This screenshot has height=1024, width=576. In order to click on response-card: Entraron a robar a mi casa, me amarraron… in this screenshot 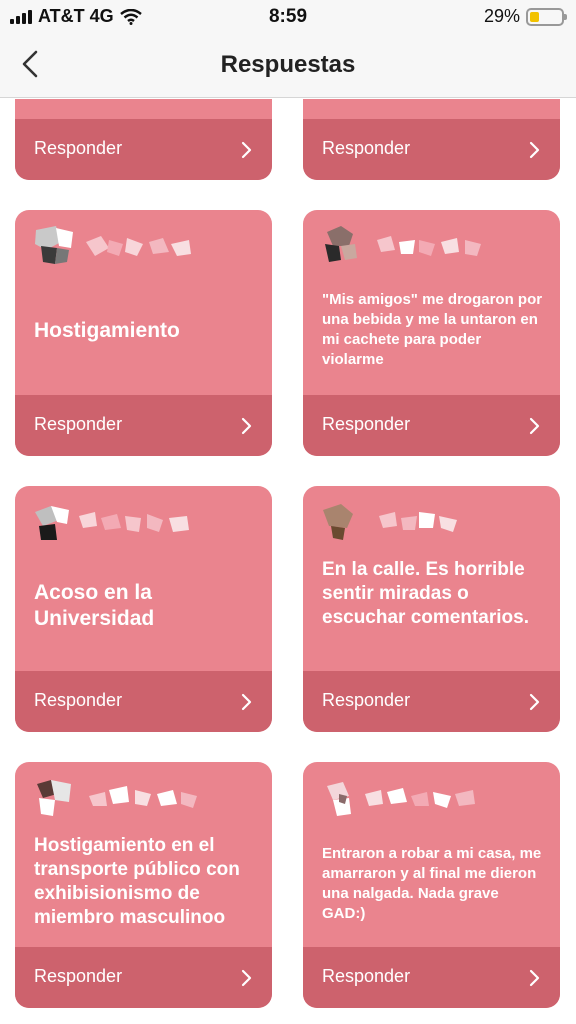, I will do `click(431, 885)`.